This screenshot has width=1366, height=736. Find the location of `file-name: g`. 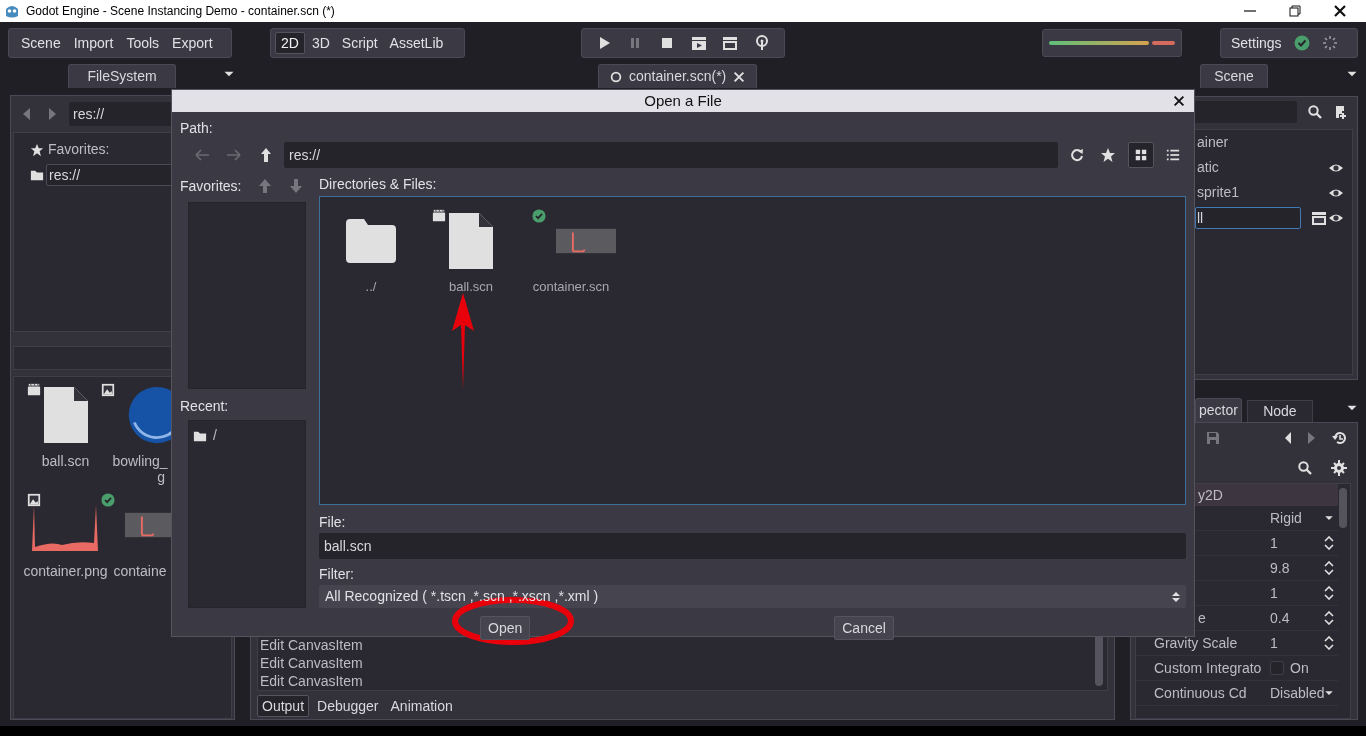

file-name: g is located at coordinates (161, 477).